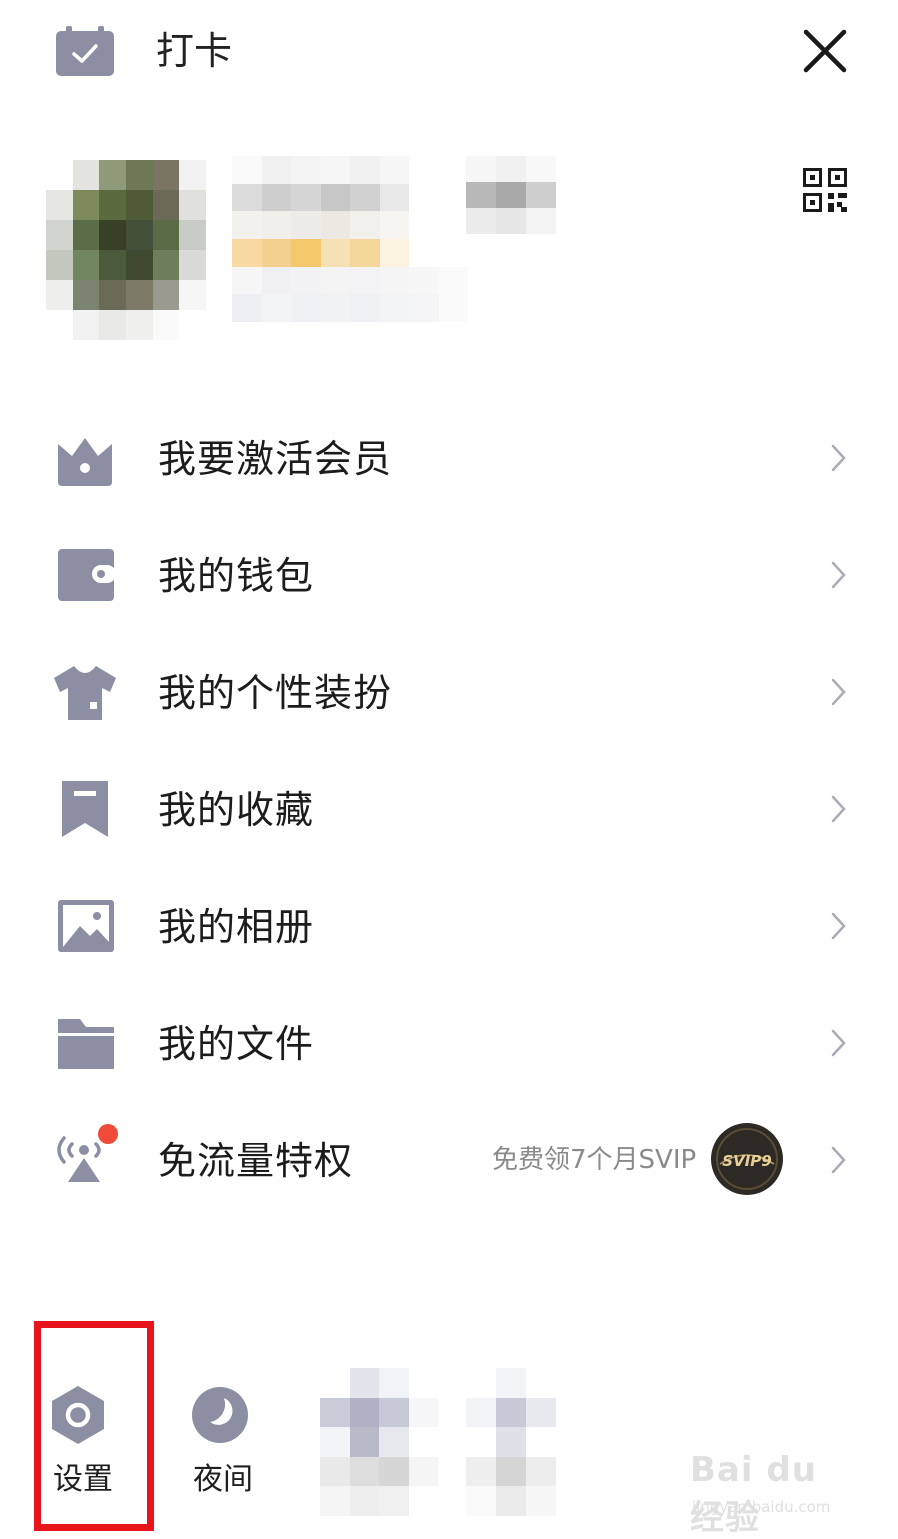  I want to click on menu-item-label: 我的收藏, so click(236, 810).